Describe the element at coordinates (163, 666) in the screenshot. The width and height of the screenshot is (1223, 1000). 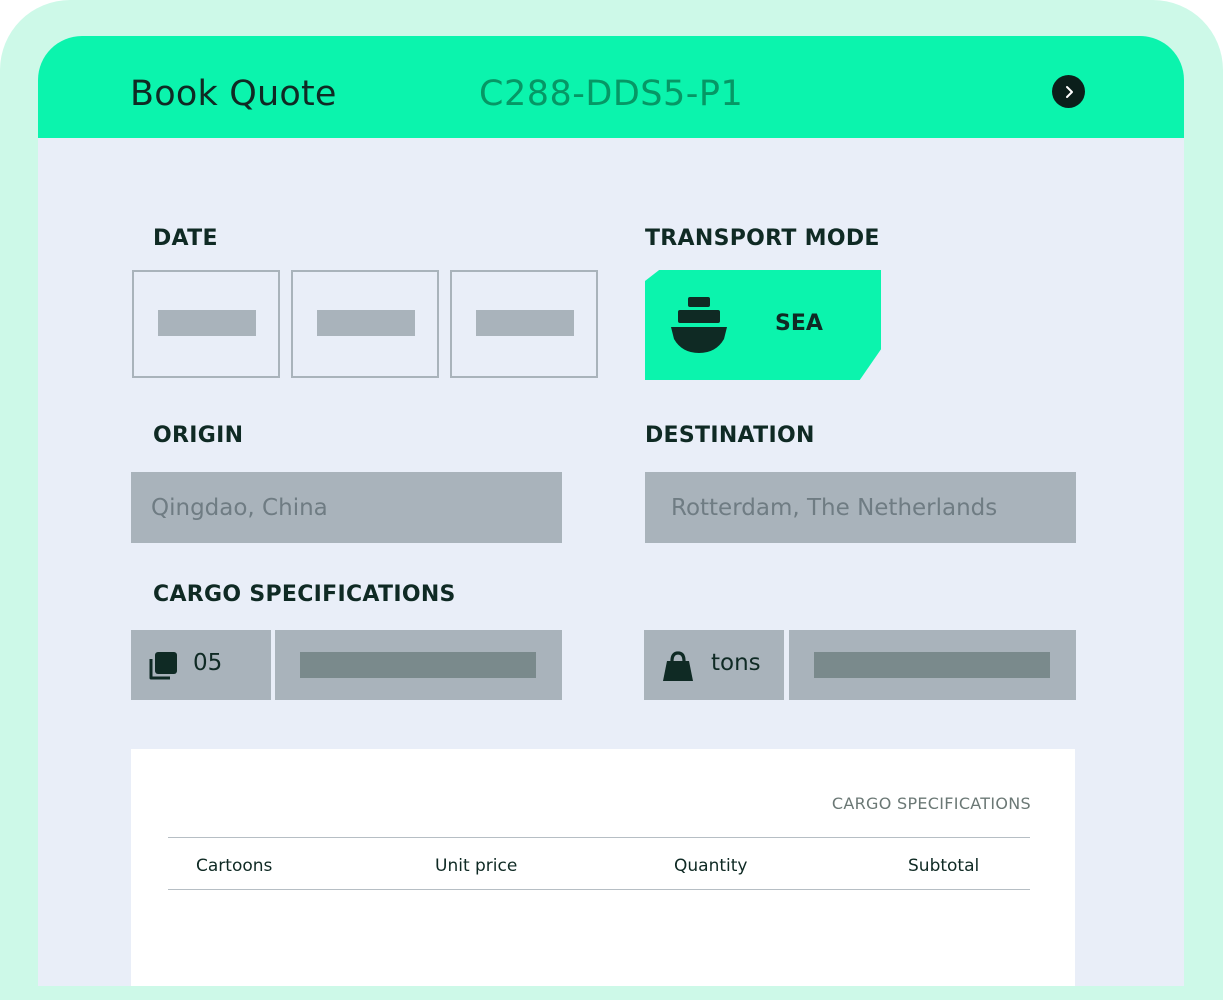
I see `stack-icon` at that location.